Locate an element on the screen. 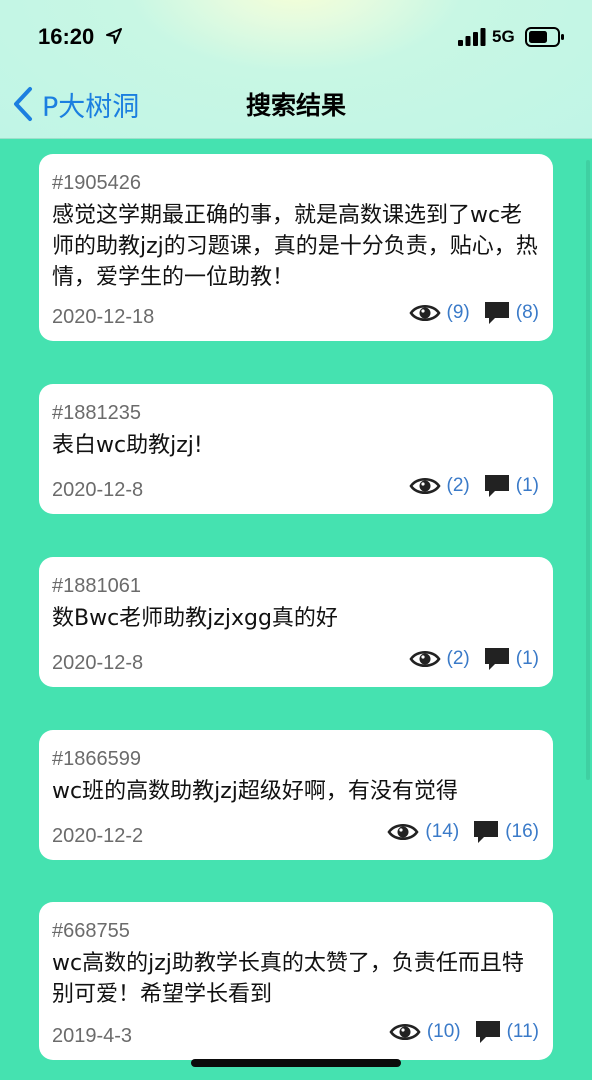 This screenshot has height=1080, width=592. post-id: #1881235 is located at coordinates (96, 413).